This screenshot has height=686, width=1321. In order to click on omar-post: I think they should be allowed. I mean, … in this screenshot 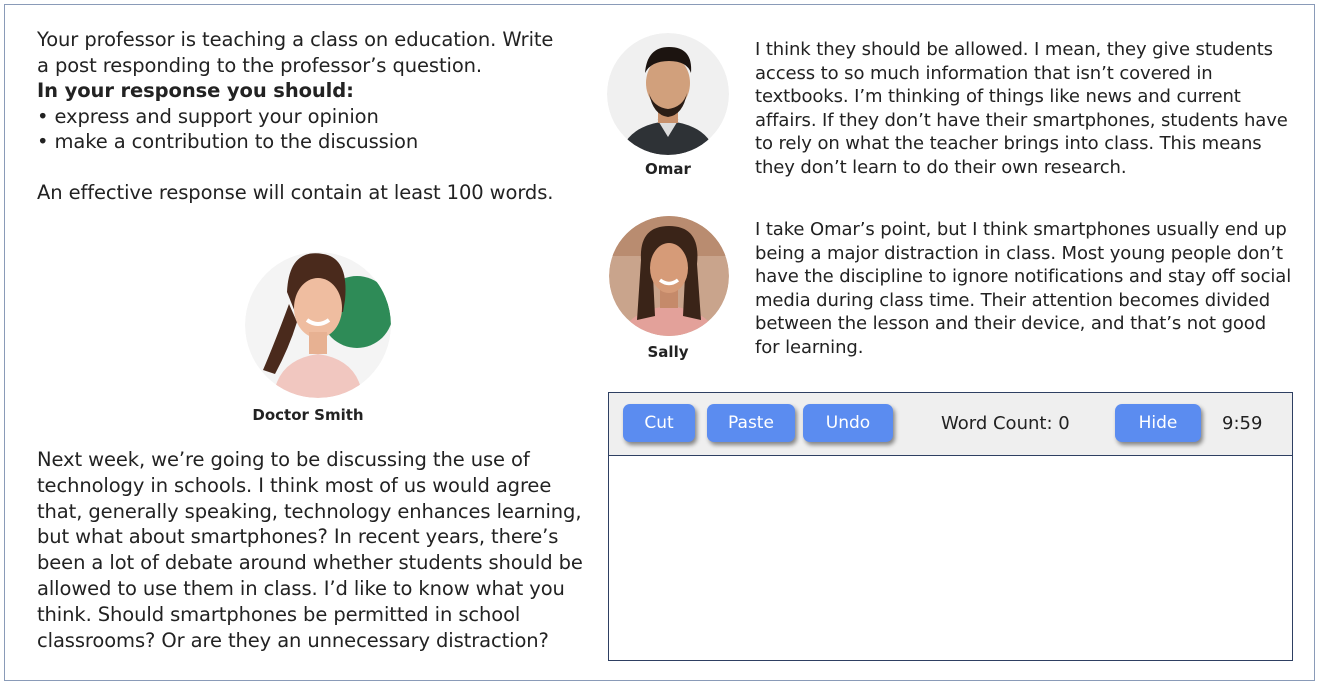, I will do `click(1021, 108)`.